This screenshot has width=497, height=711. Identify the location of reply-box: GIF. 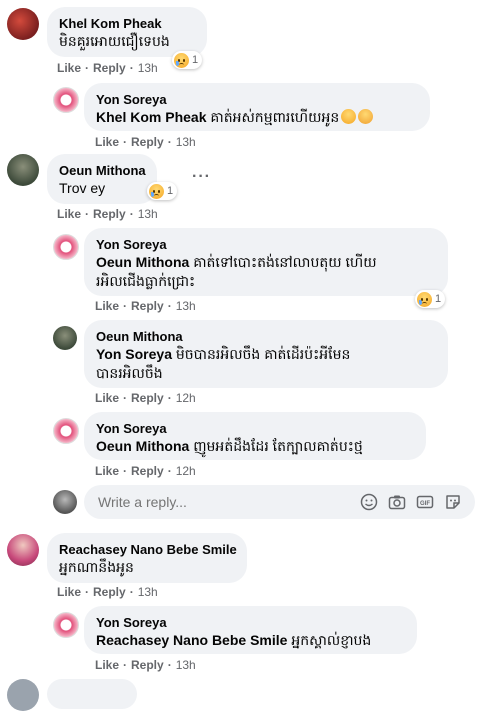
(279, 502).